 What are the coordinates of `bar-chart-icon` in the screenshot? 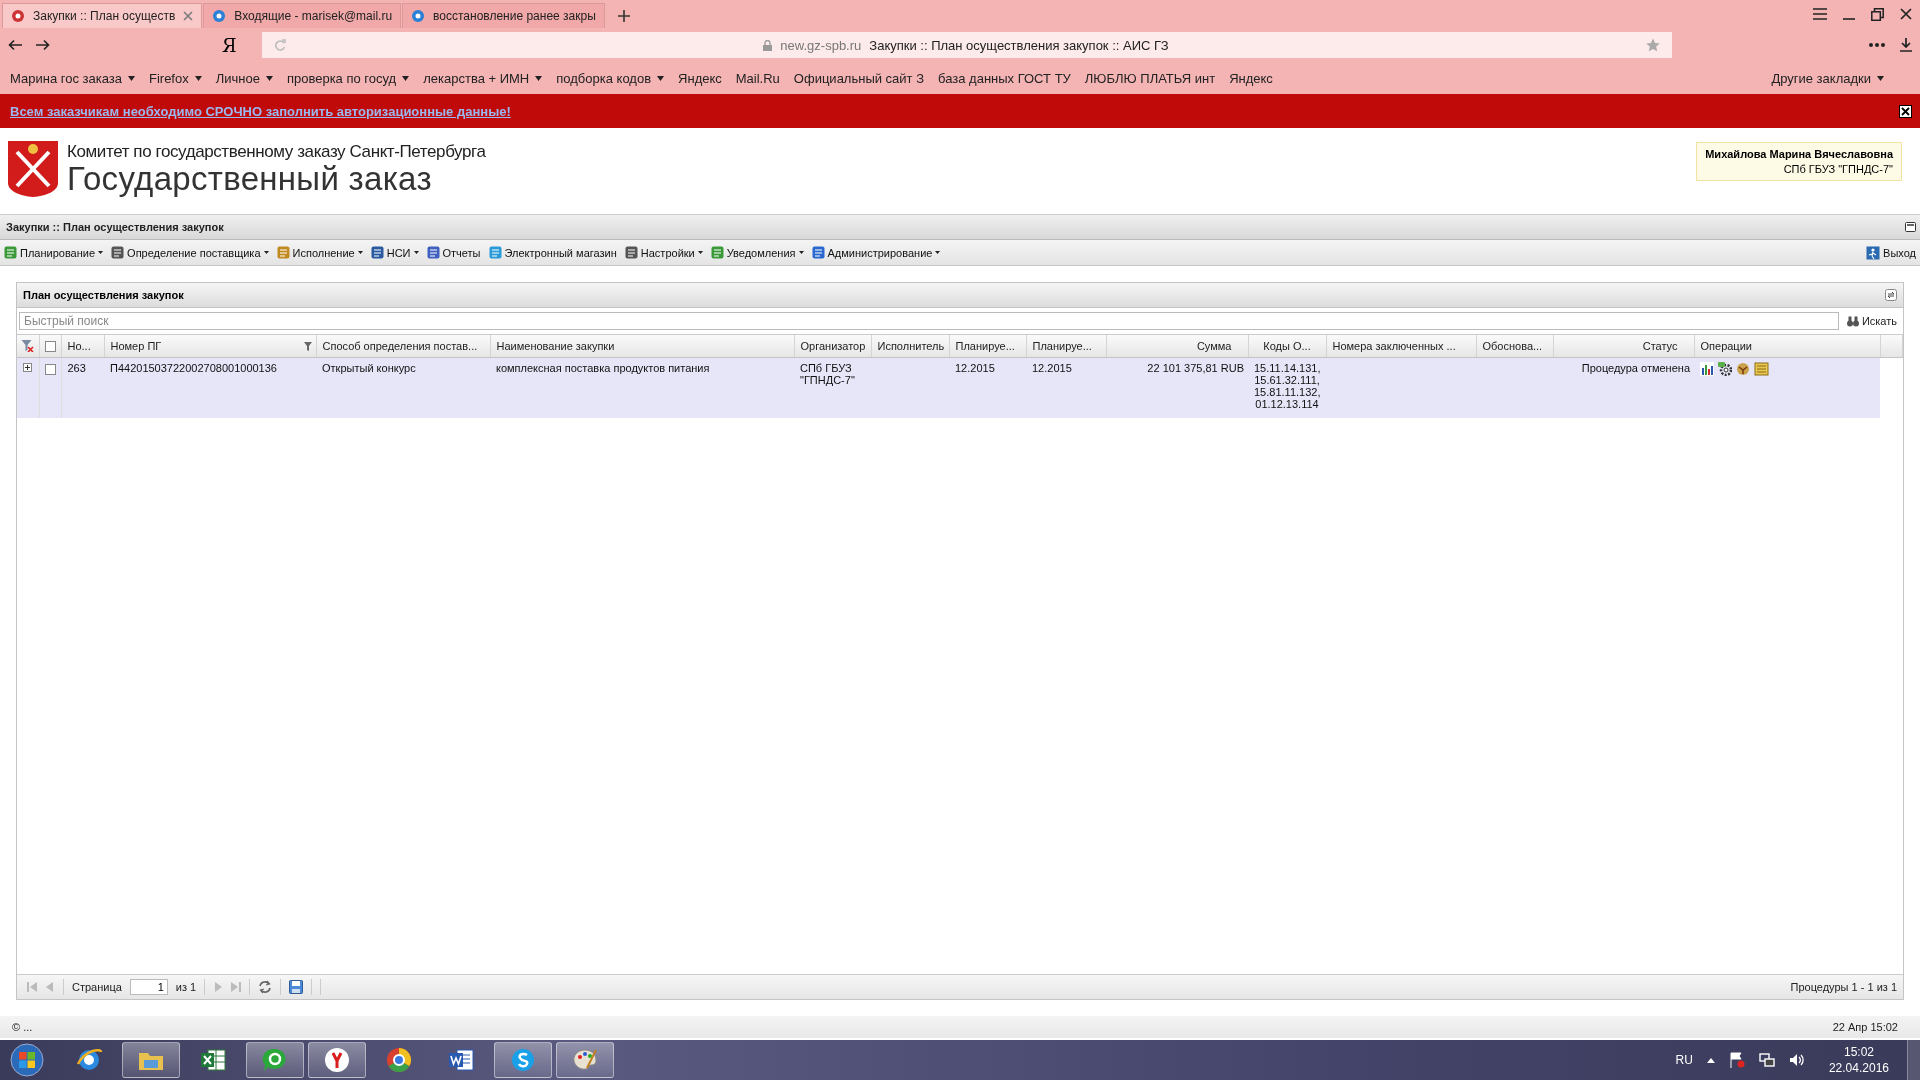 It's located at (1707, 369).